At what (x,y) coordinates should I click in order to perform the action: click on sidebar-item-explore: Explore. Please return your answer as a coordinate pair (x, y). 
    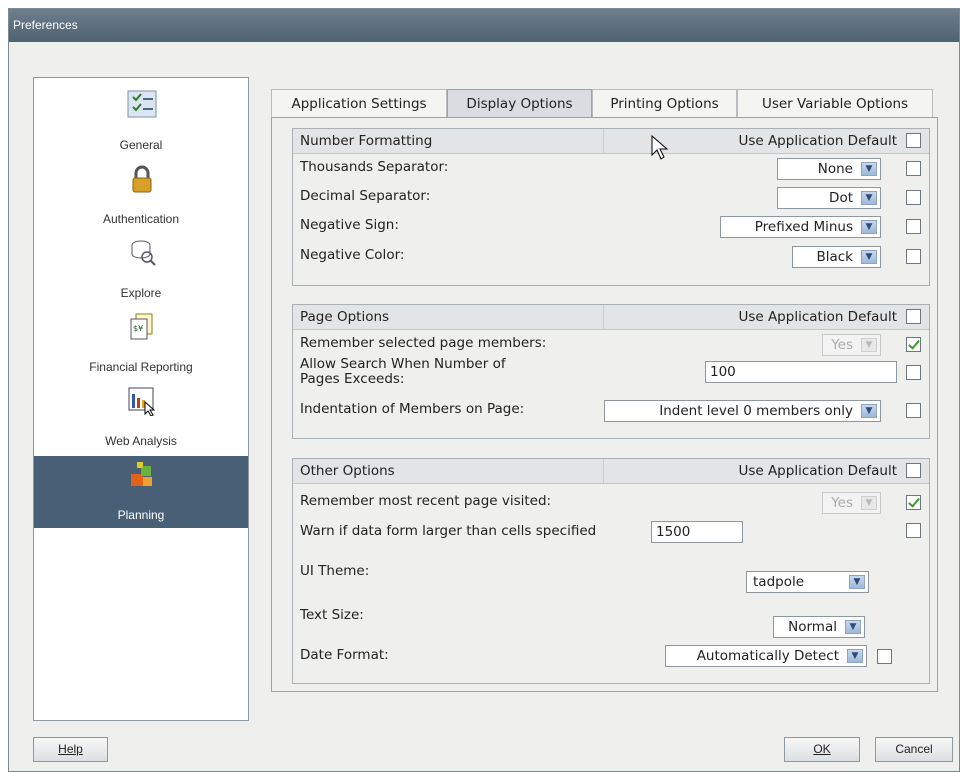
    Looking at the image, I should click on (141, 270).